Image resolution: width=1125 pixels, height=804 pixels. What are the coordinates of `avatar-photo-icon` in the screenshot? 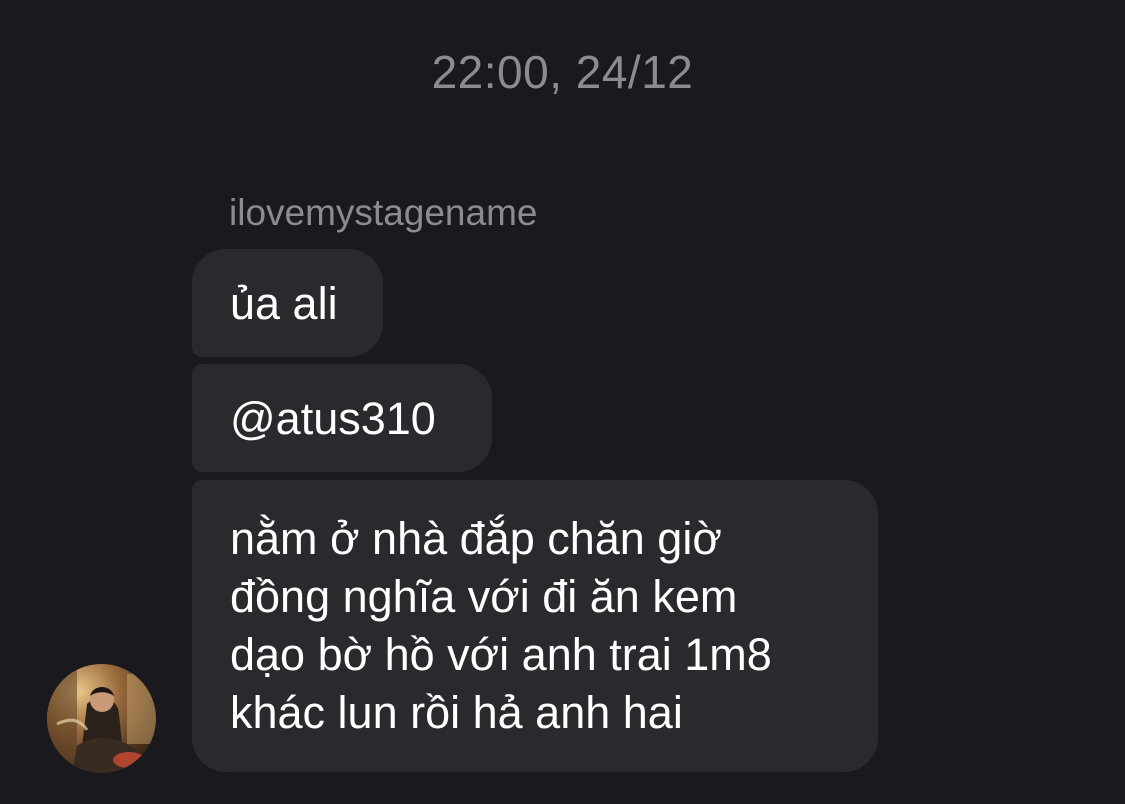 It's located at (101, 718).